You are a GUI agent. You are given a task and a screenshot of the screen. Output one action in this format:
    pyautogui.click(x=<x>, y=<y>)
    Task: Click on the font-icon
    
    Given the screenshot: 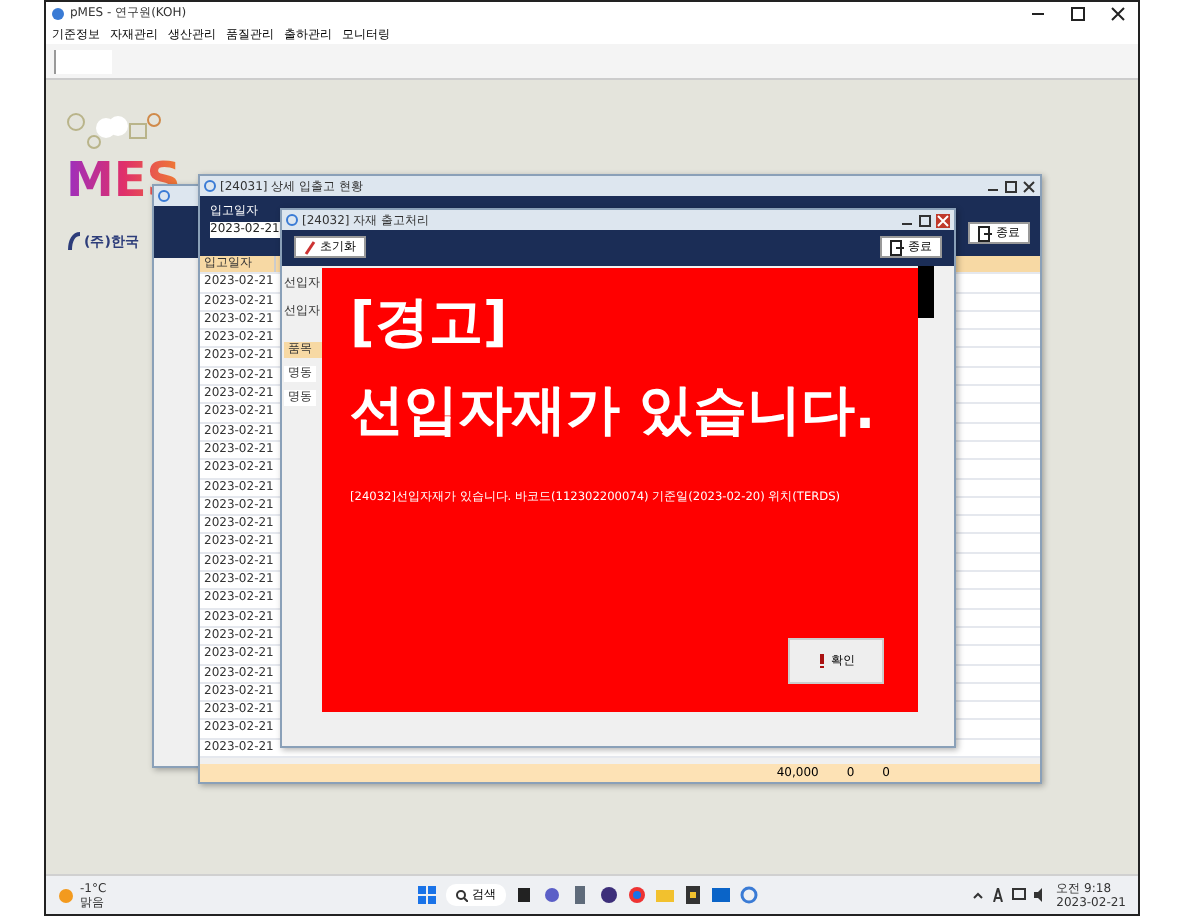 What is the action you would take?
    pyautogui.click(x=998, y=895)
    